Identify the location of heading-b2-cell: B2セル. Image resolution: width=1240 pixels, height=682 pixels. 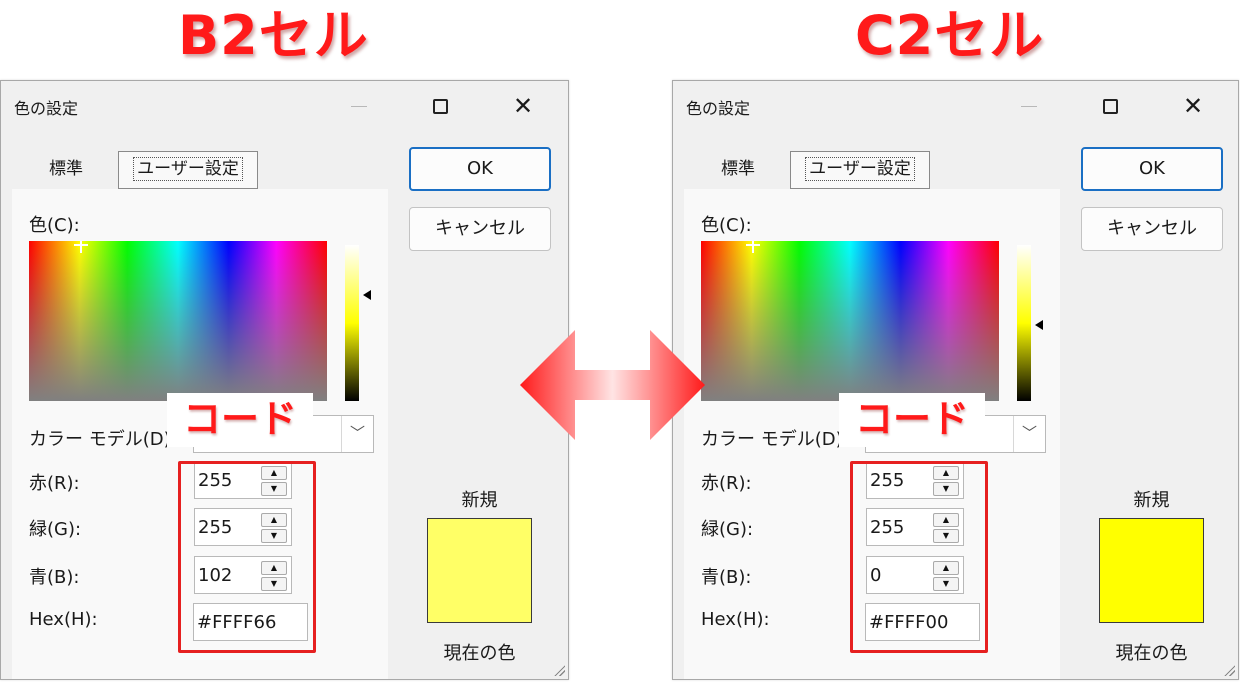
(273, 35).